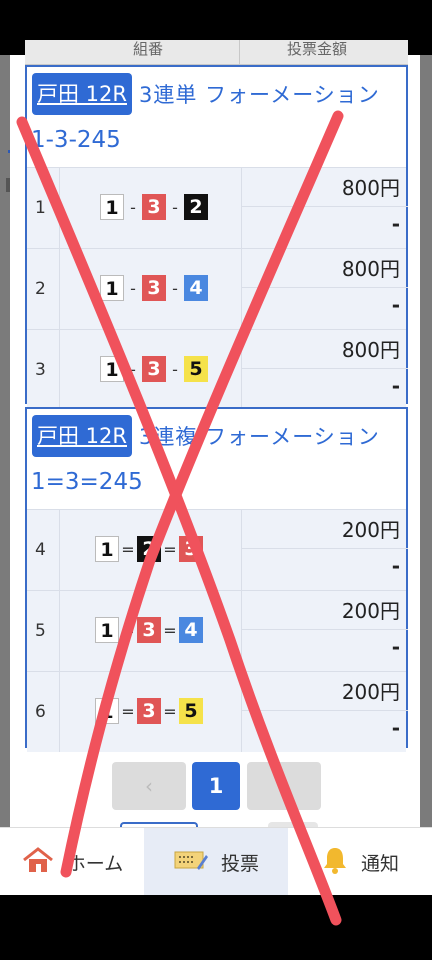 The image size is (432, 960). I want to click on table-row: 2 1 - 3 - 4 800円 -, so click(217, 288).